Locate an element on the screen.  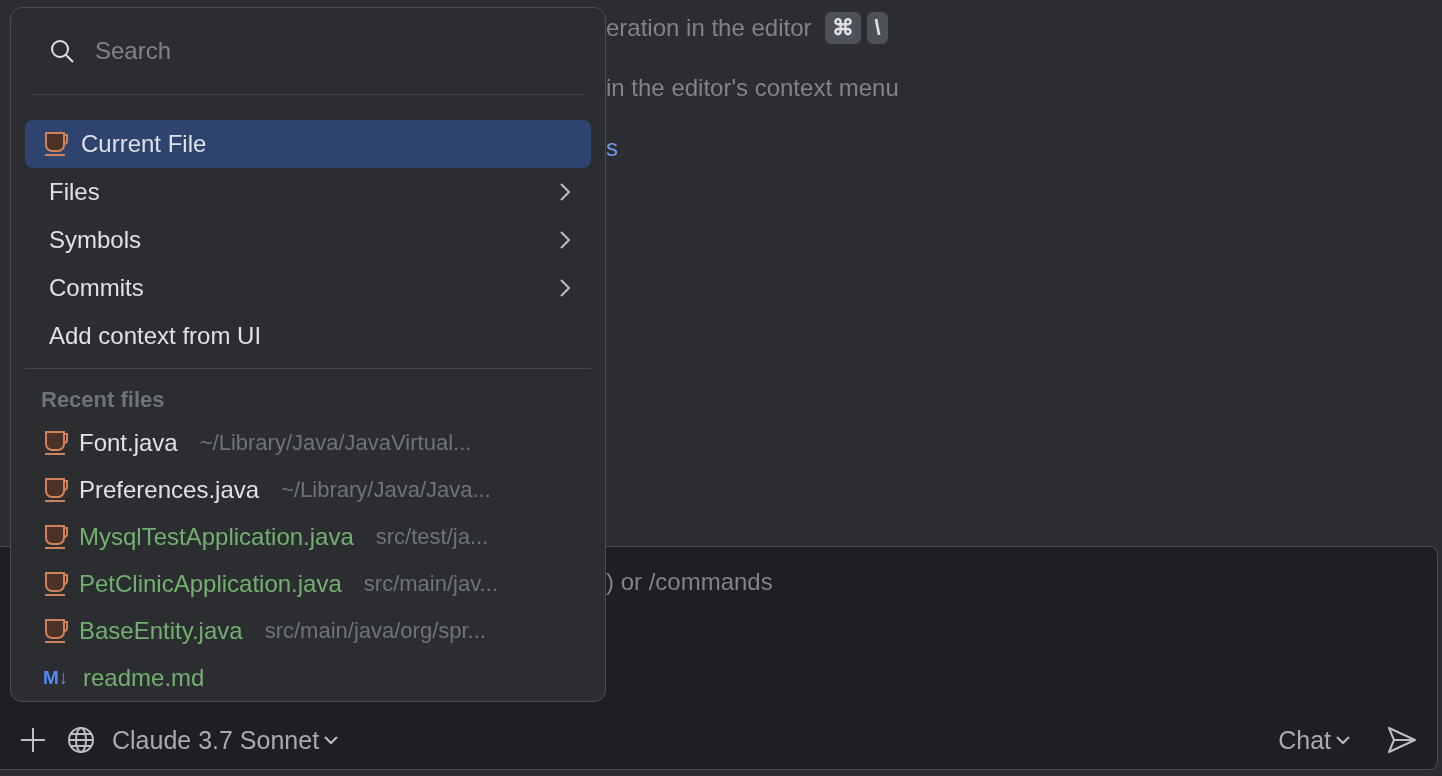
shortcut-key: \ is located at coordinates (877, 28).